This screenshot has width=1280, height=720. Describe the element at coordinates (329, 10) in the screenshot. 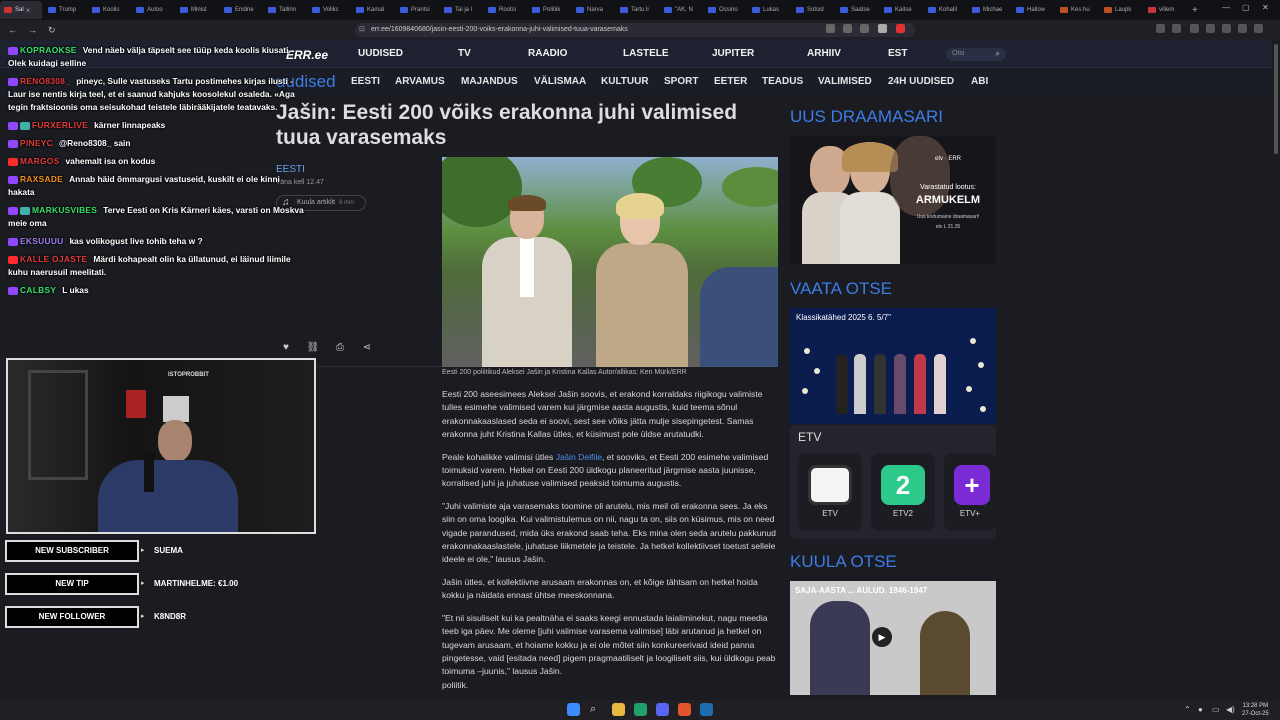

I see `browser-tab: Volikc` at that location.